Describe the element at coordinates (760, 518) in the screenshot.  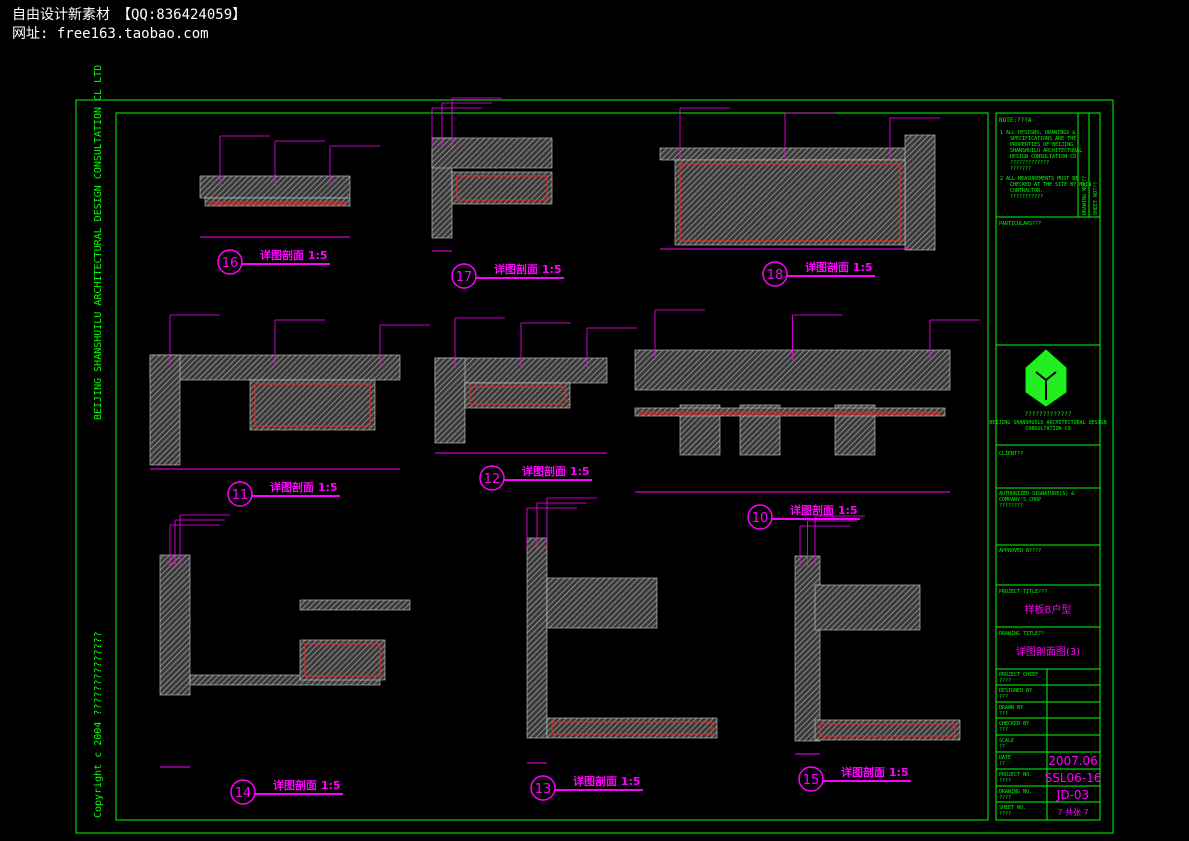
I see `detail-number: 10` at that location.